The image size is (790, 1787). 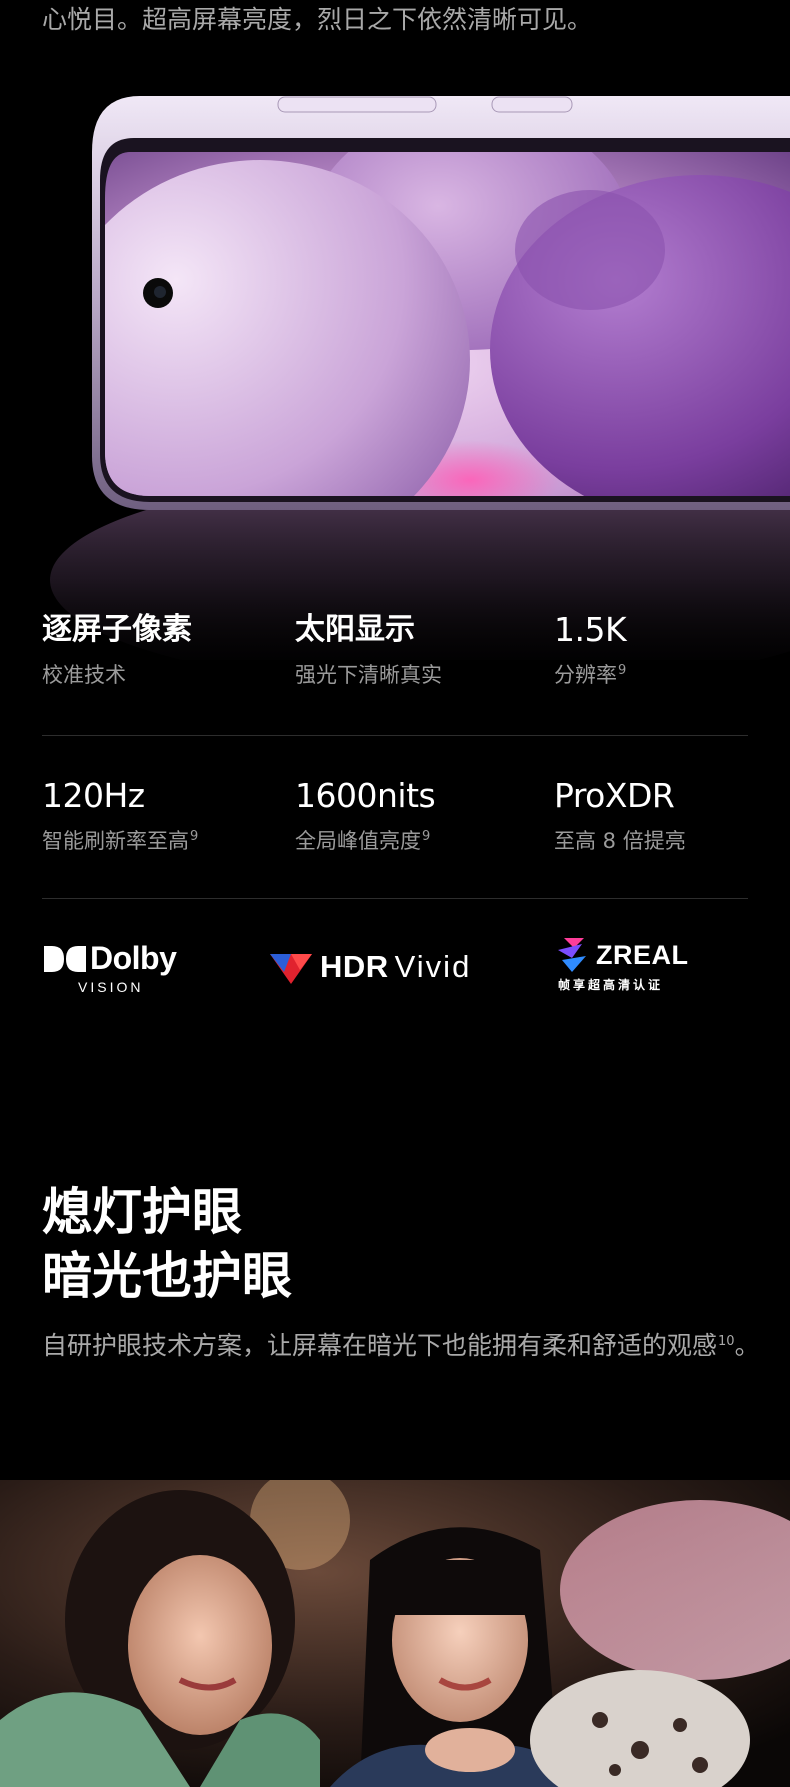 I want to click on spec-sub-proxdr: 至高 8 倍提亮, so click(x=620, y=841).